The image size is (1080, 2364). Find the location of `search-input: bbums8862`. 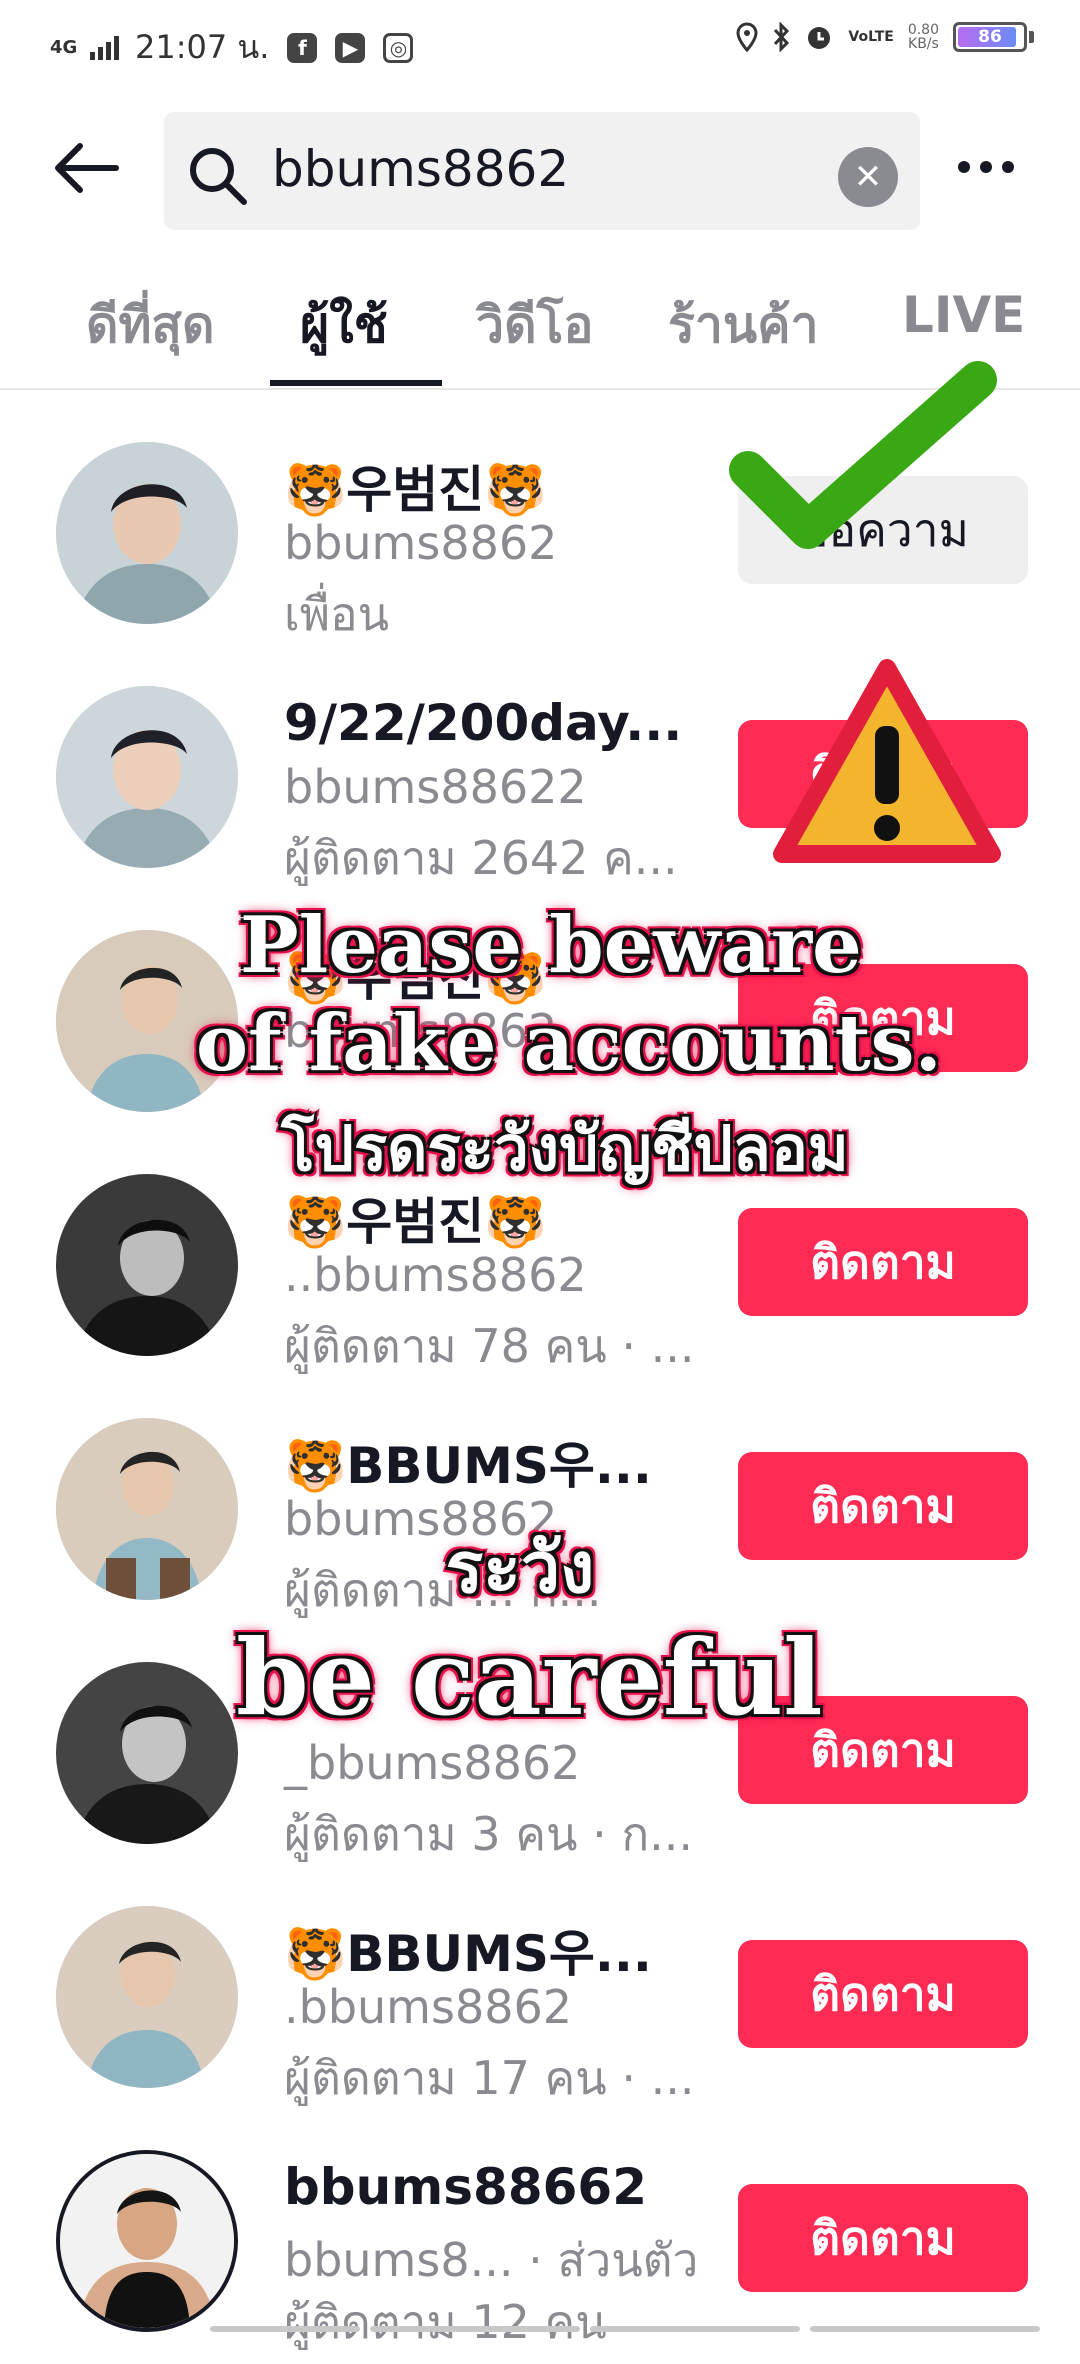

search-input: bbums8862 is located at coordinates (420, 169).